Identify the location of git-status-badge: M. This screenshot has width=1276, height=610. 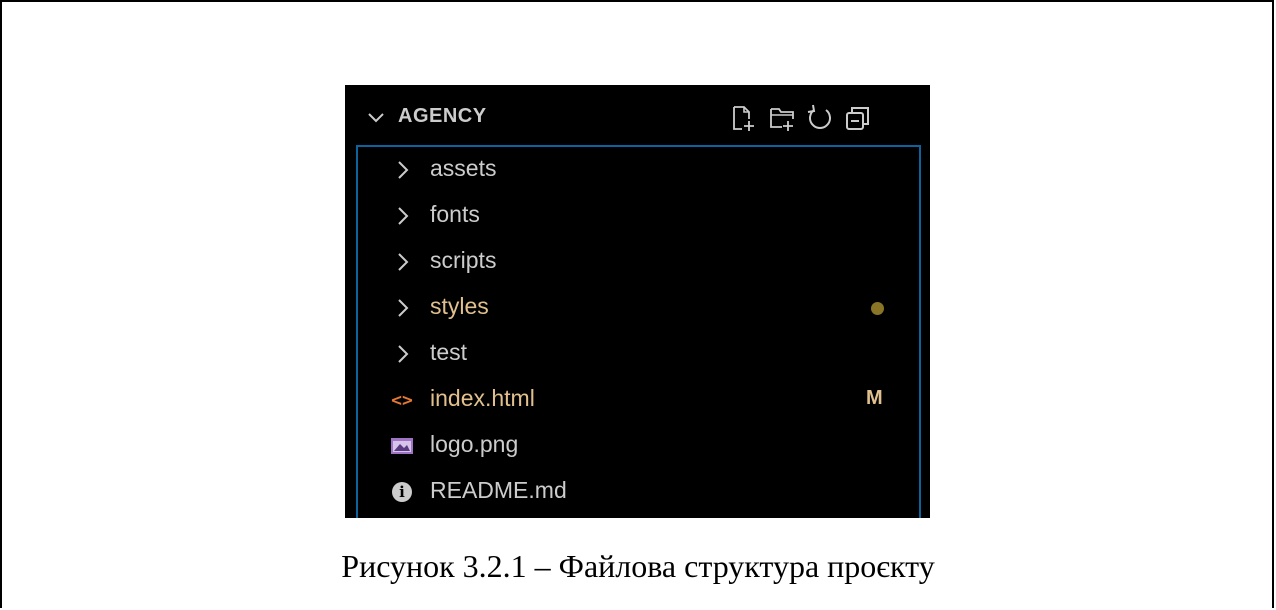
(874, 398).